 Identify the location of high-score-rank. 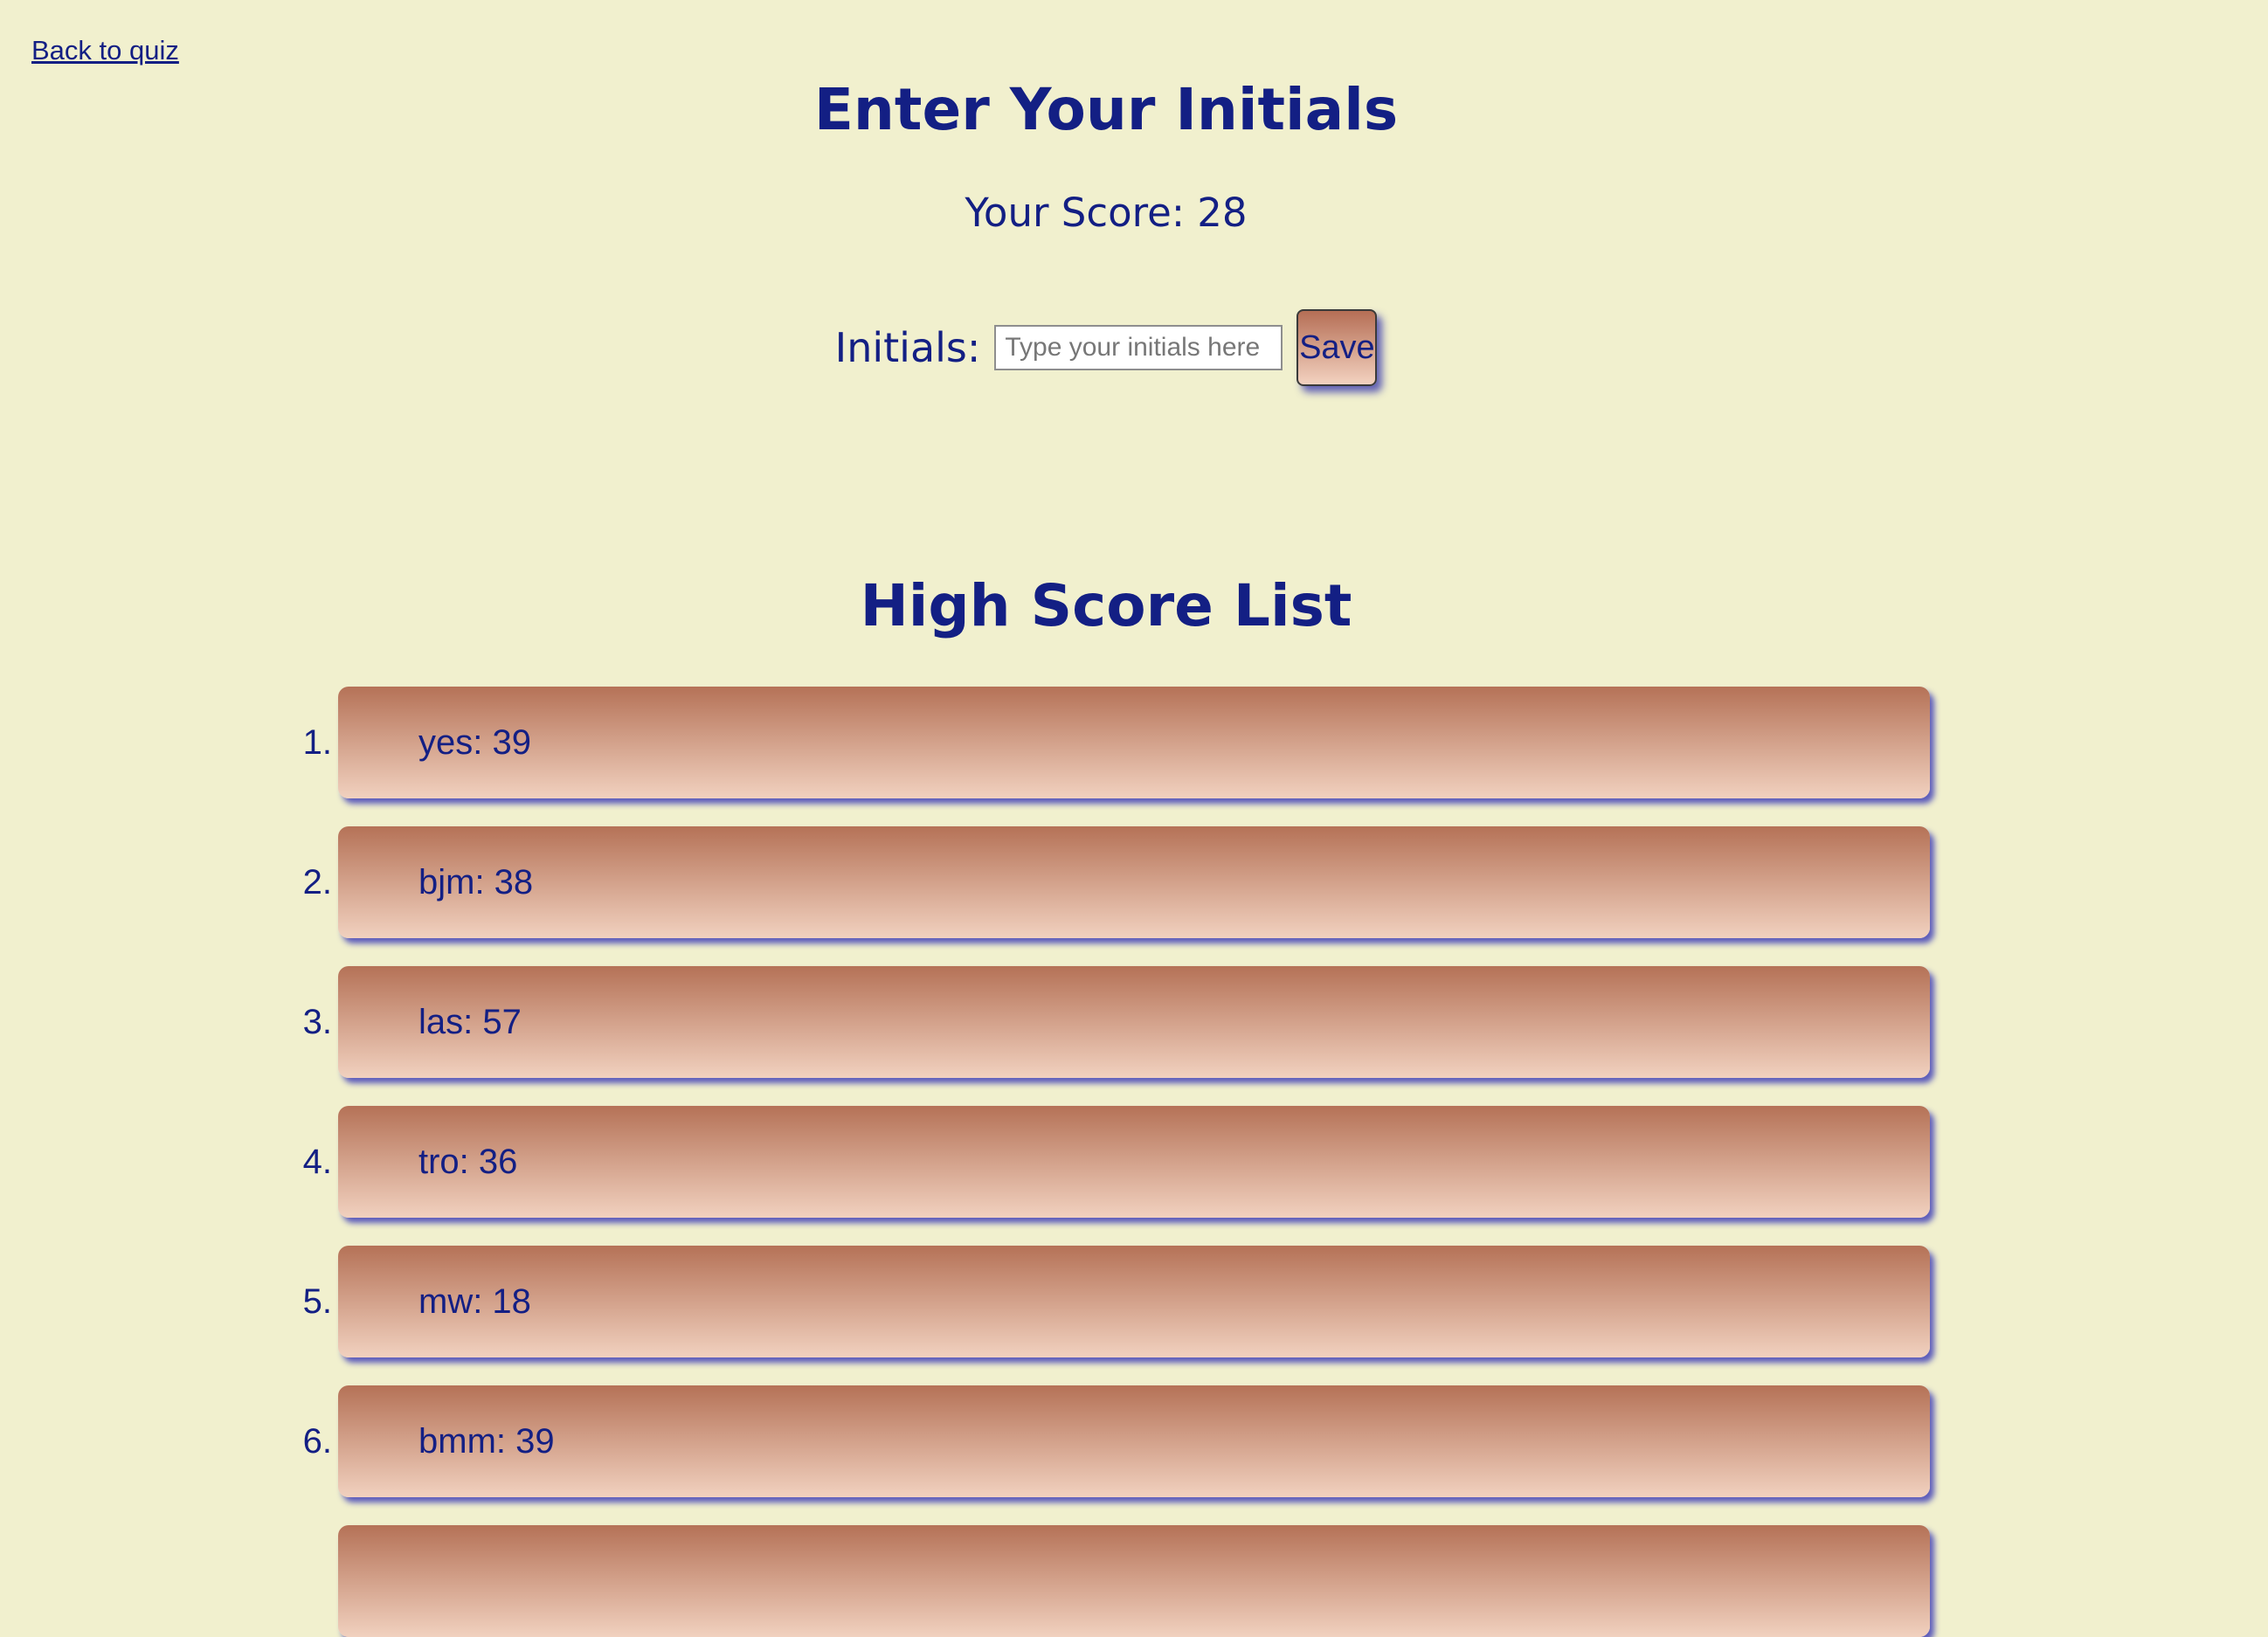
(297, 1581).